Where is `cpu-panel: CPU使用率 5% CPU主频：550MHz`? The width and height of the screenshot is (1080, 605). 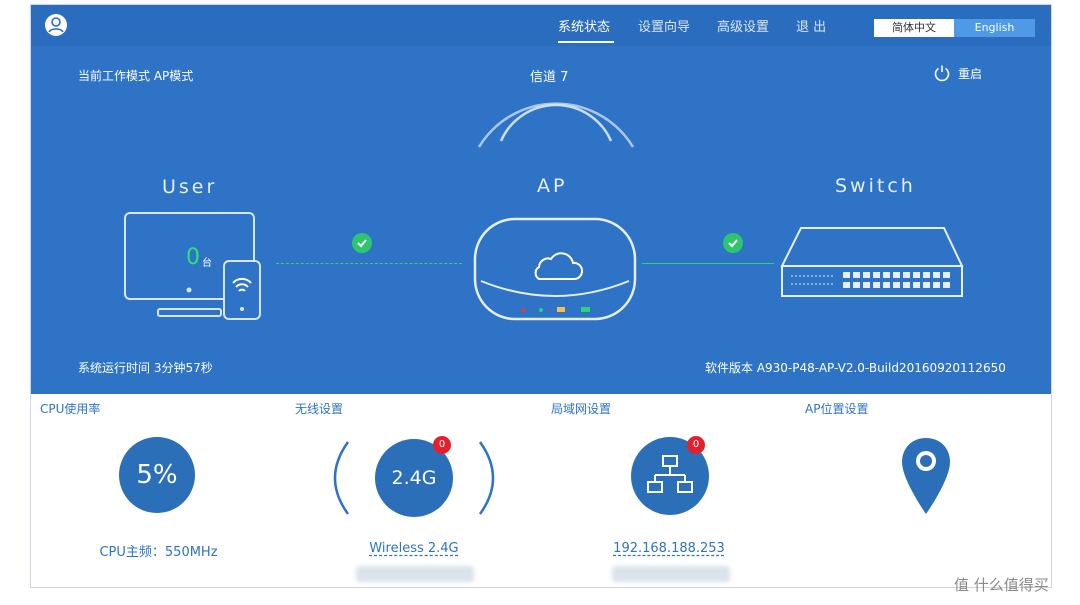
cpu-panel: CPU使用率 5% CPU主频：550MHz is located at coordinates (159, 490).